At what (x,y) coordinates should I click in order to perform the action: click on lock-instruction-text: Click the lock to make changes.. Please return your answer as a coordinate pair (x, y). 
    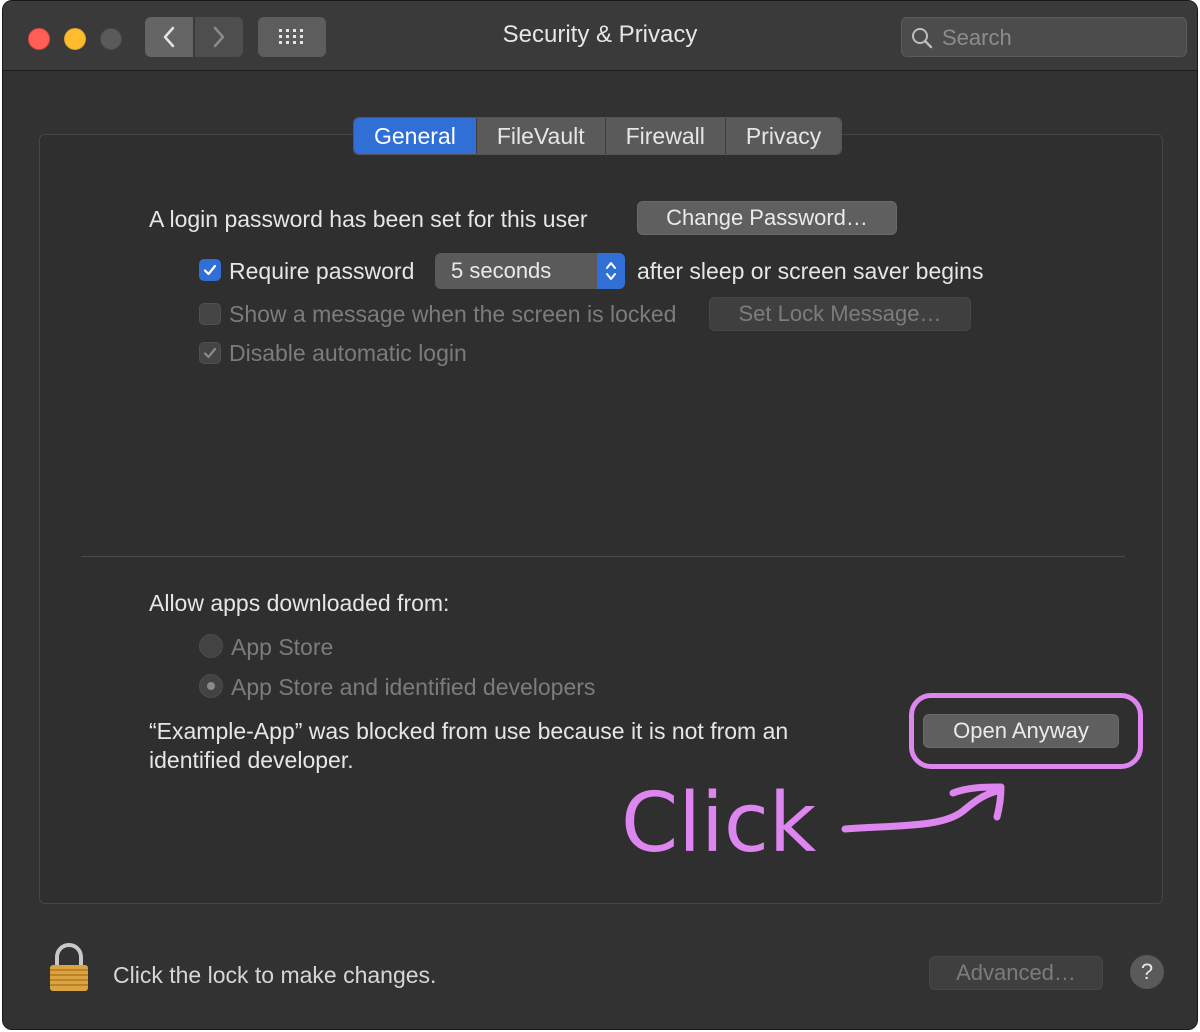
    Looking at the image, I should click on (275, 975).